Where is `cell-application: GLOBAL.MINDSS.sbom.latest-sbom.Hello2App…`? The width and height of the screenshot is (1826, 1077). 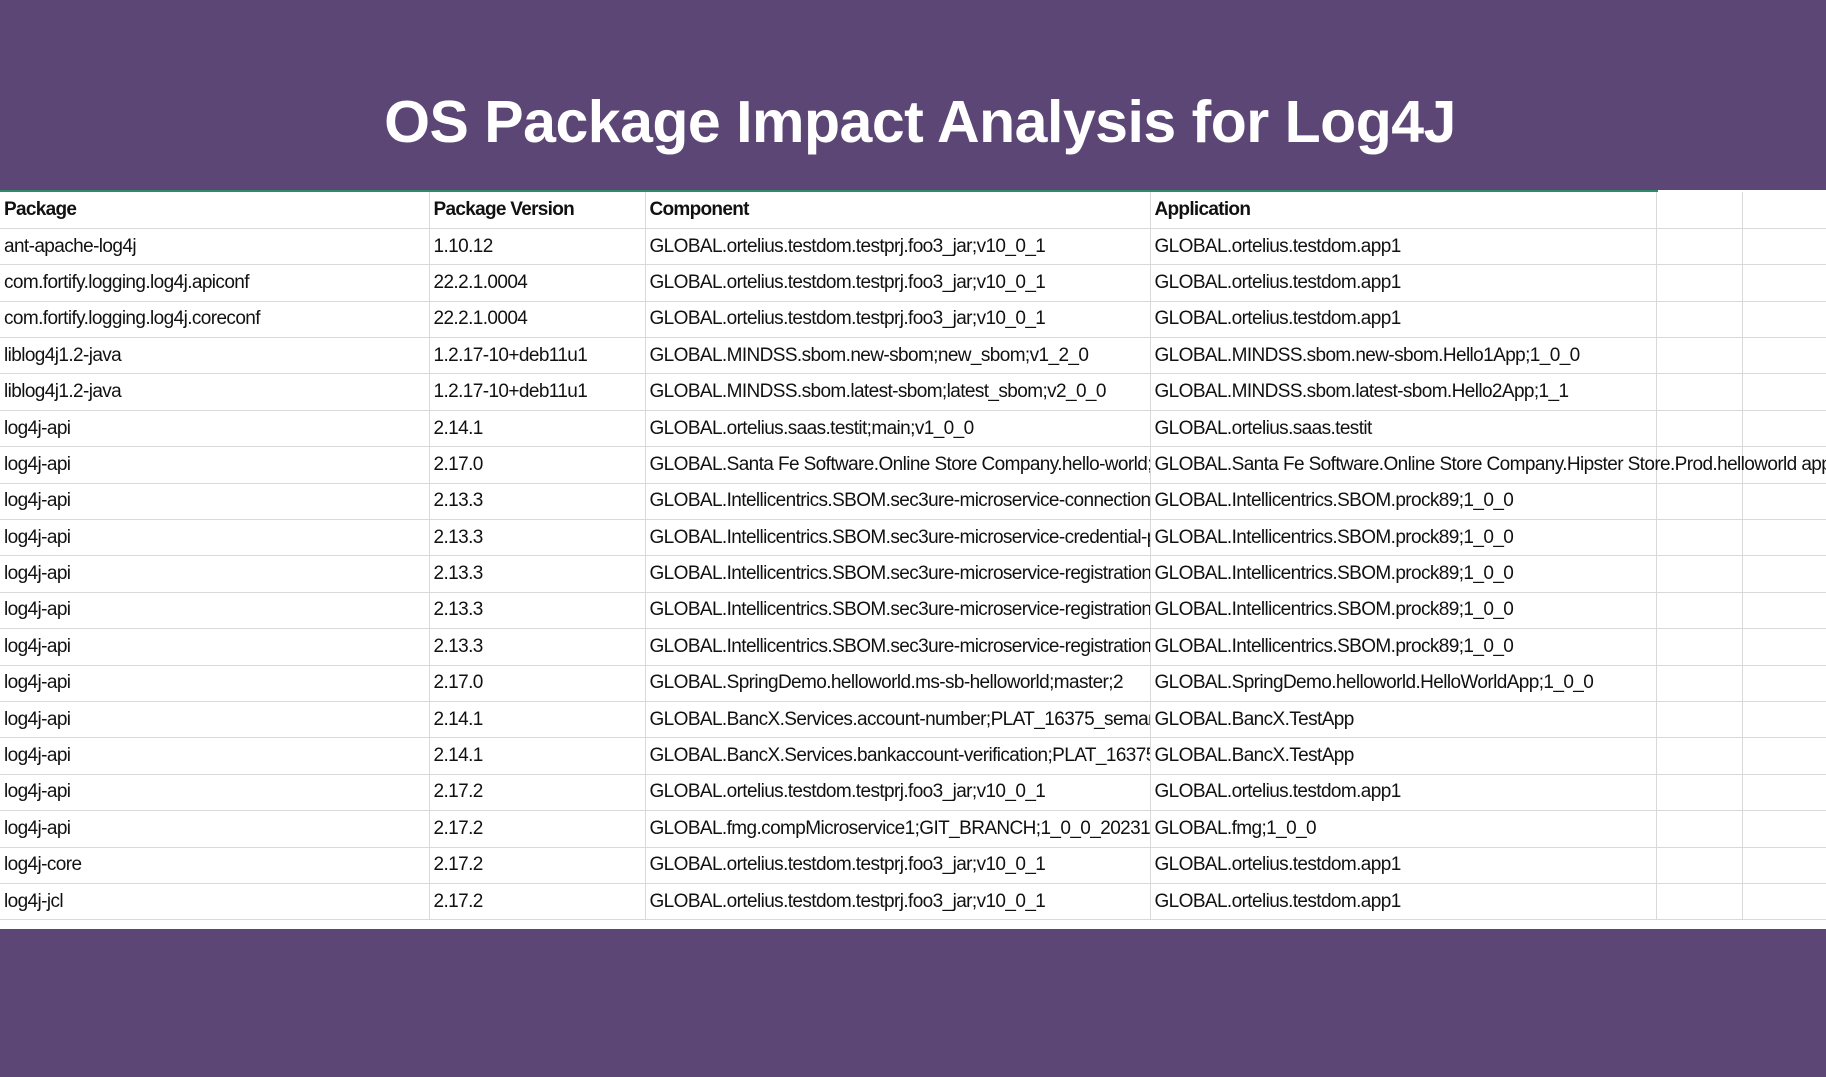 cell-application: GLOBAL.MINDSS.sbom.latest-sbom.Hello2App… is located at coordinates (1403, 392).